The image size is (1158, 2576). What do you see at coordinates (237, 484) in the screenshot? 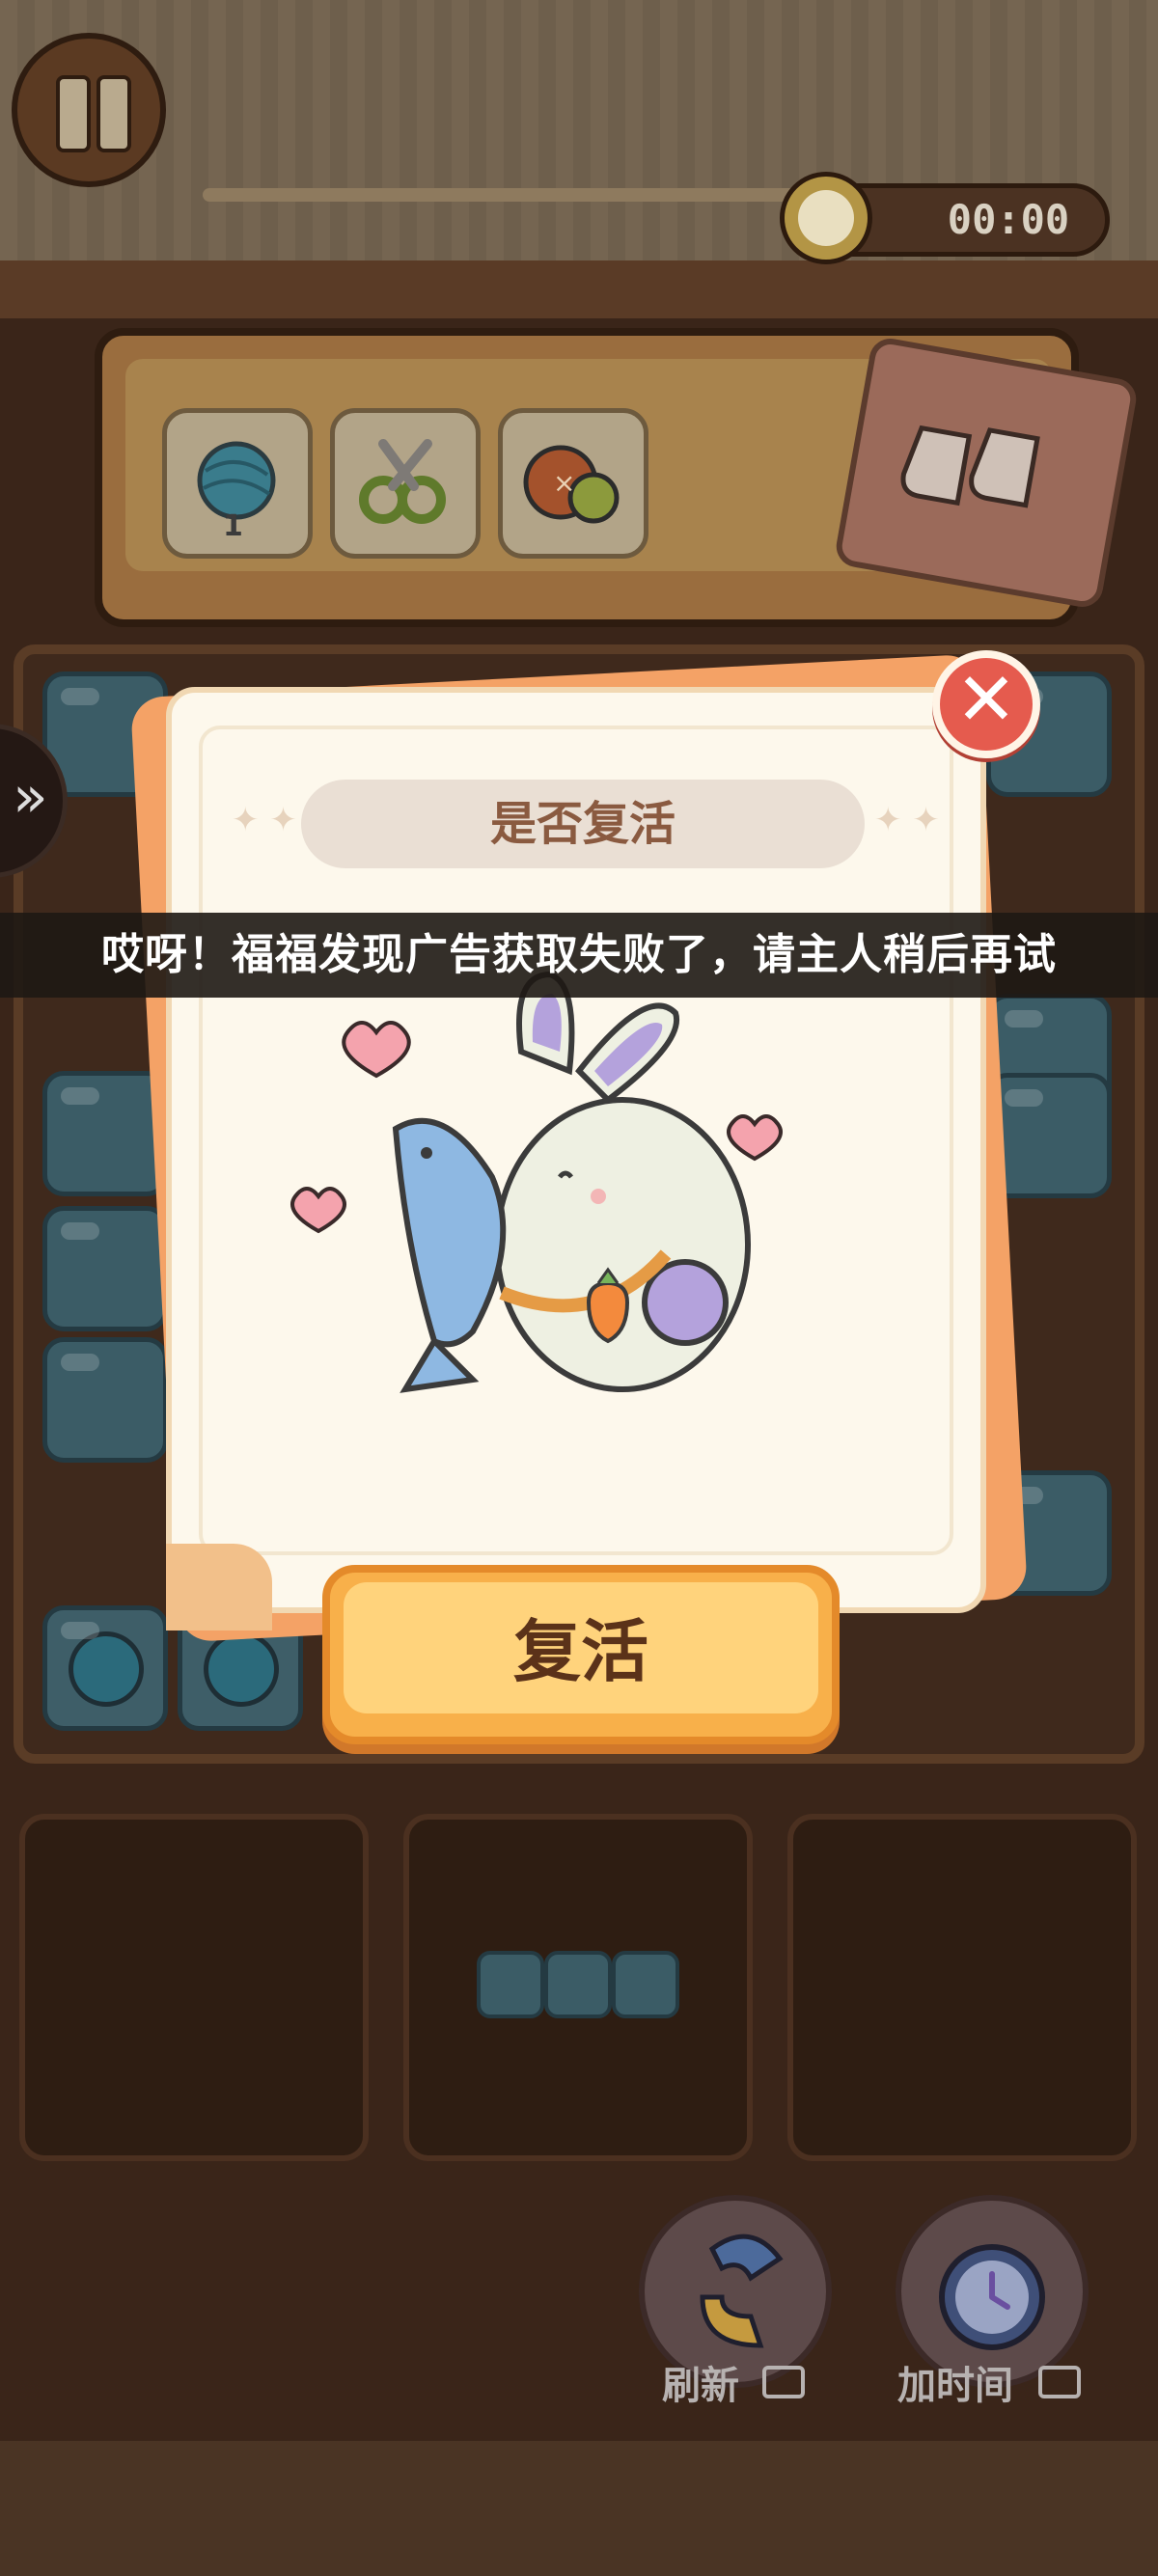
I see `tray-slot-yarn: 1` at bounding box center [237, 484].